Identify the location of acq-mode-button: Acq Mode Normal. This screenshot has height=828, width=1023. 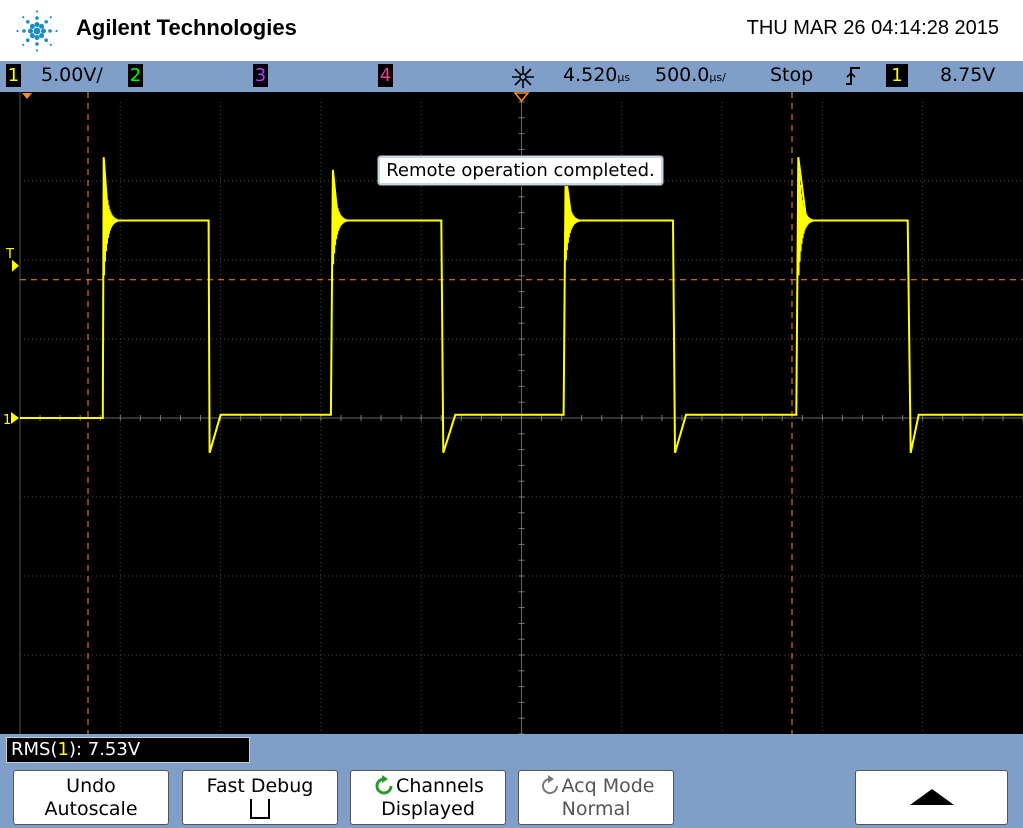
(596, 797).